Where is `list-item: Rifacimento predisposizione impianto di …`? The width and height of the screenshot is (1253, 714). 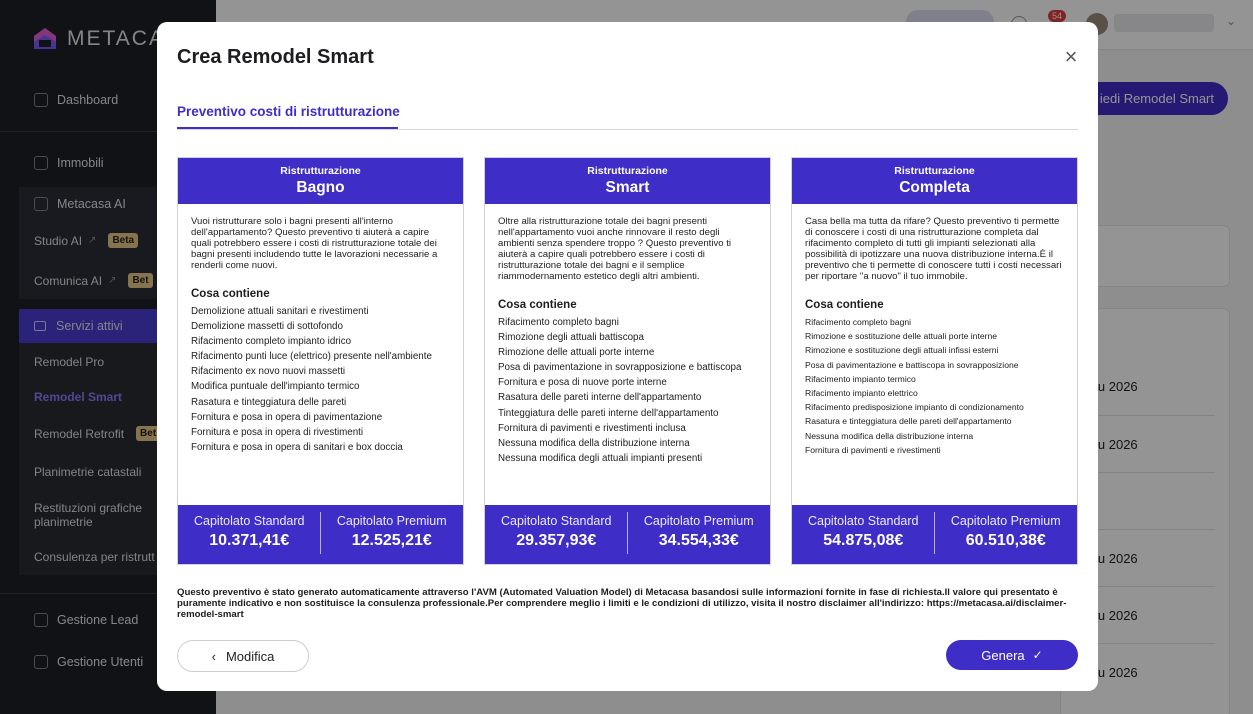
list-item: Rifacimento predisposizione impianto di … is located at coordinates (914, 407).